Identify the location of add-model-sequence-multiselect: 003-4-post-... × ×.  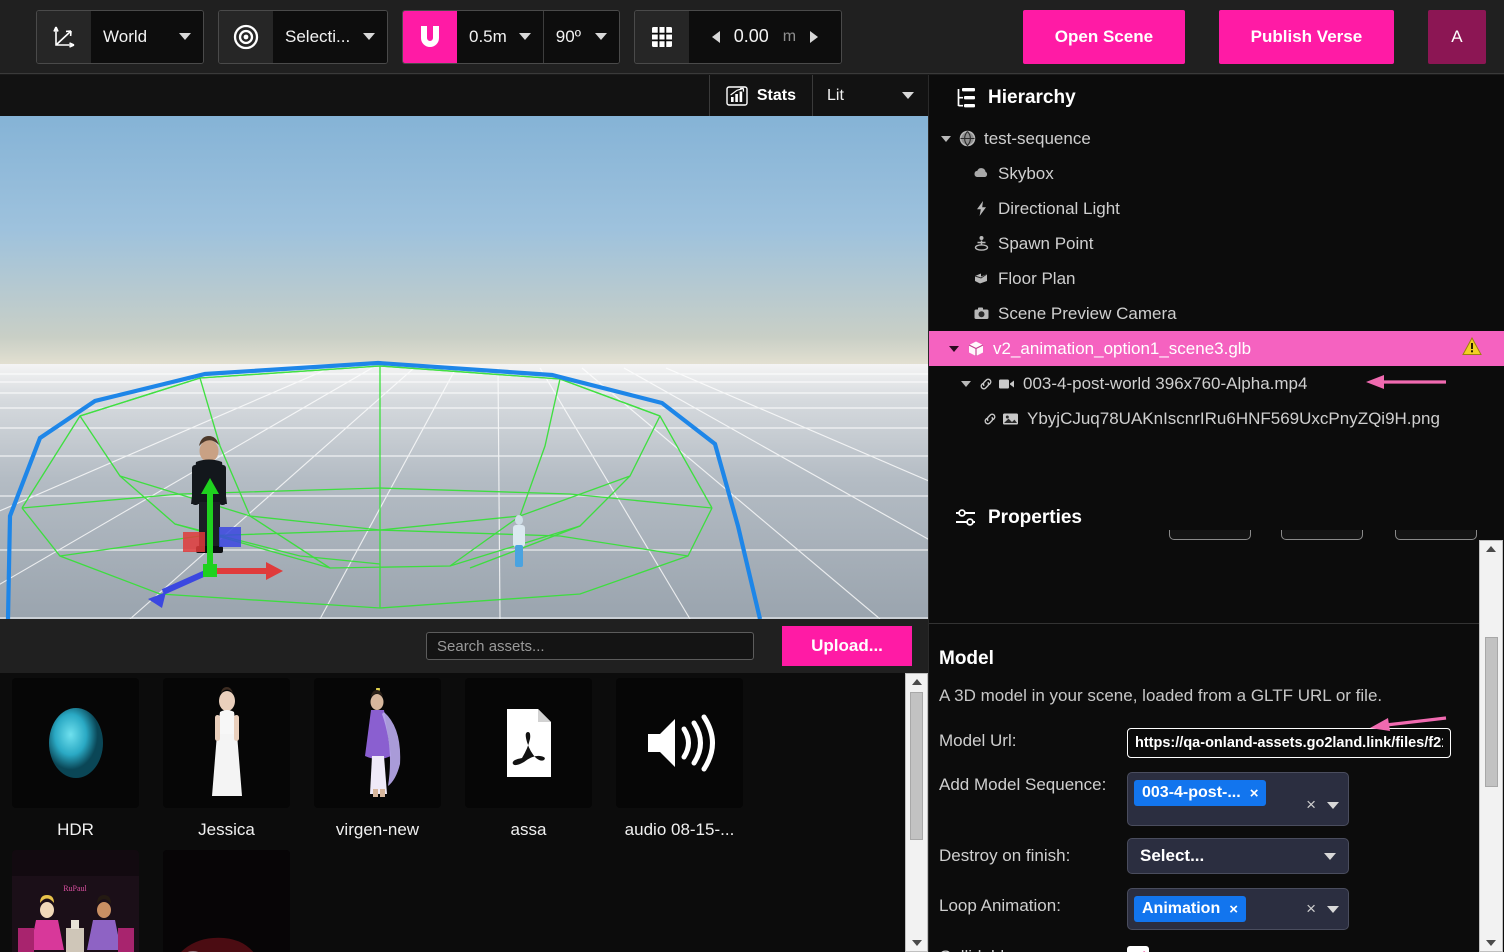
(1238, 799).